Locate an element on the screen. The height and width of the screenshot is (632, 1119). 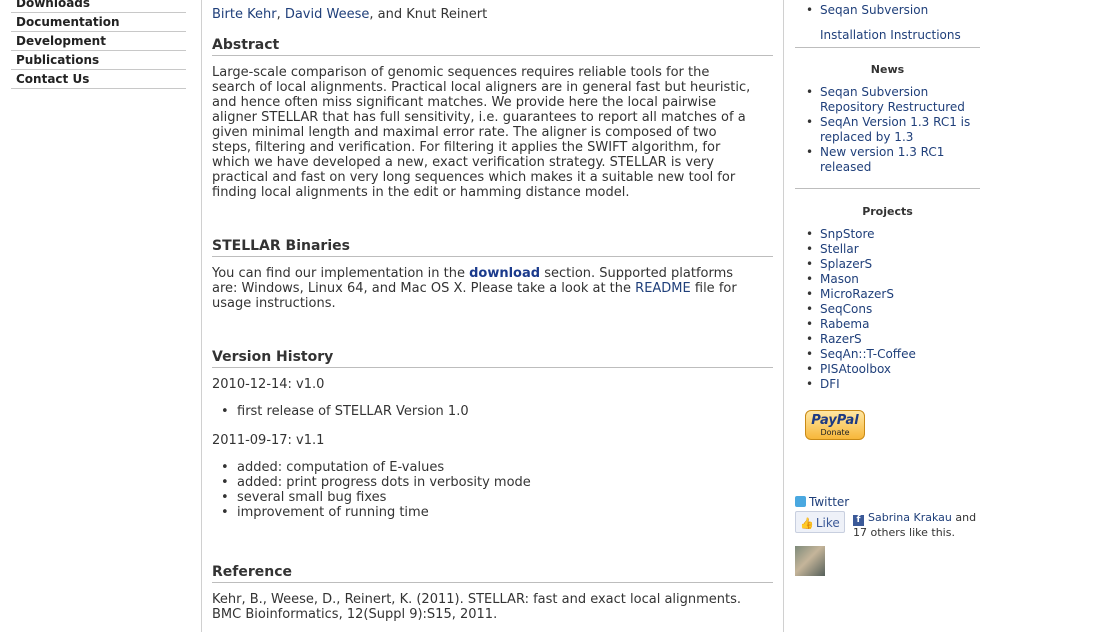
project-link-splazers: SplazerS is located at coordinates (846, 264).